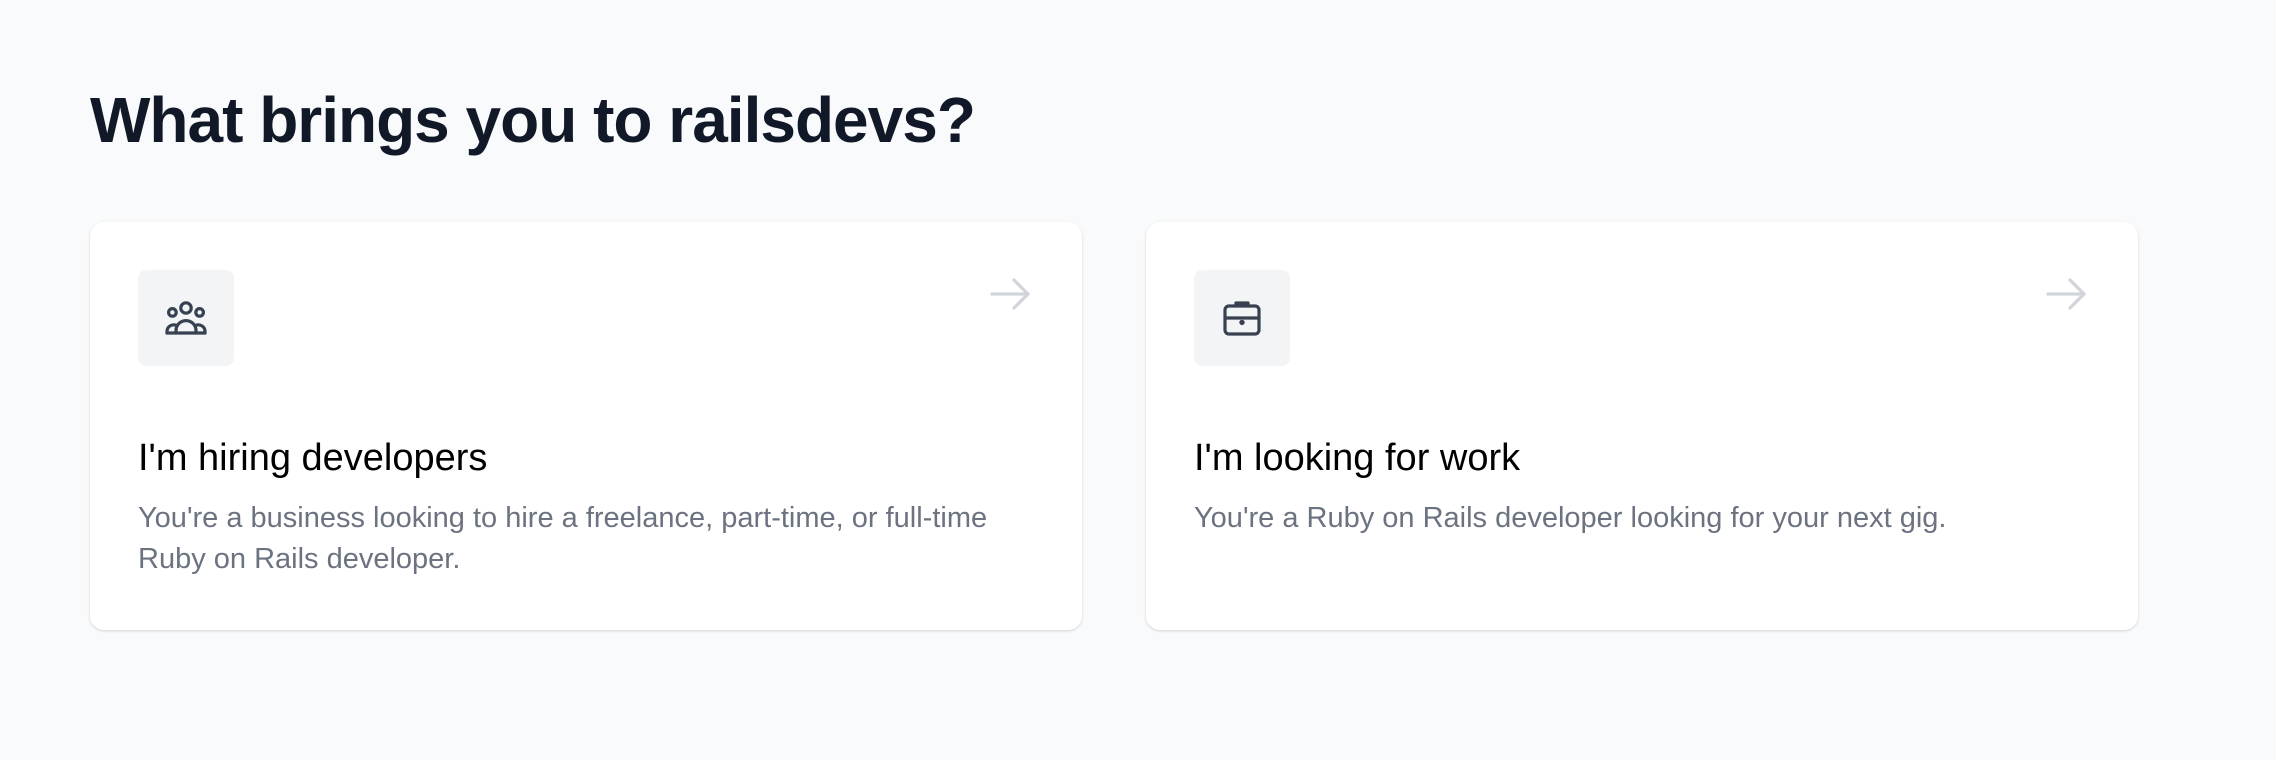 Image resolution: width=2276 pixels, height=760 pixels. Describe the element at coordinates (533, 120) in the screenshot. I see `page-title: What brings you to railsdevs?` at that location.